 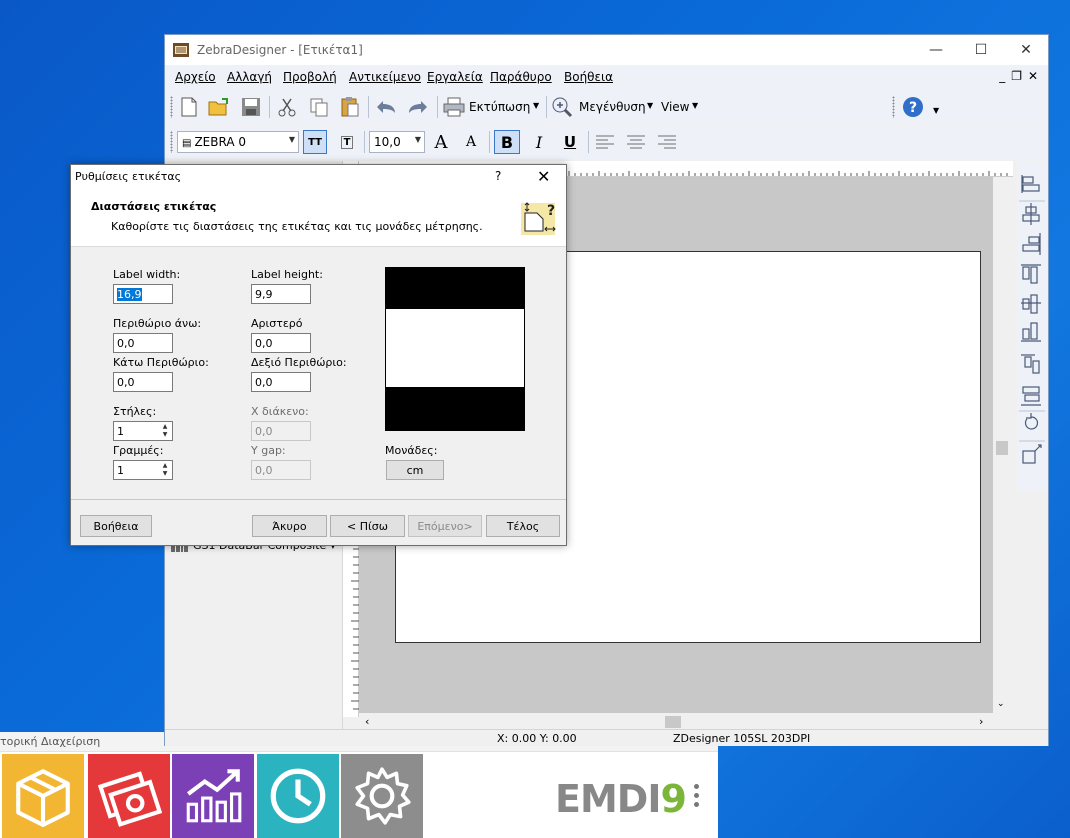 I want to click on menu-window: Παράθυρο, so click(x=521, y=77).